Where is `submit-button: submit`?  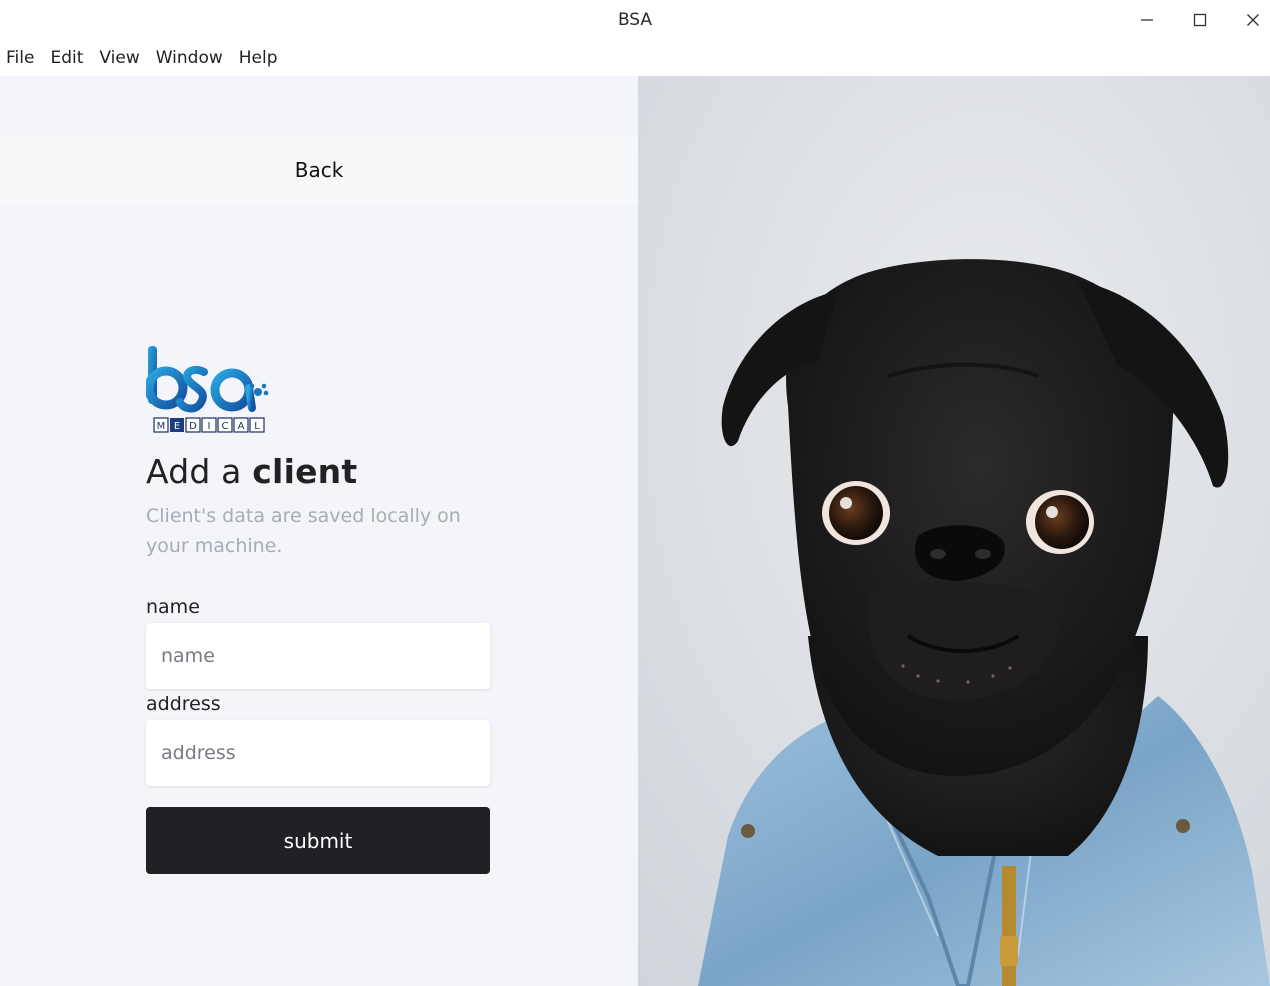
submit-button: submit is located at coordinates (318, 840).